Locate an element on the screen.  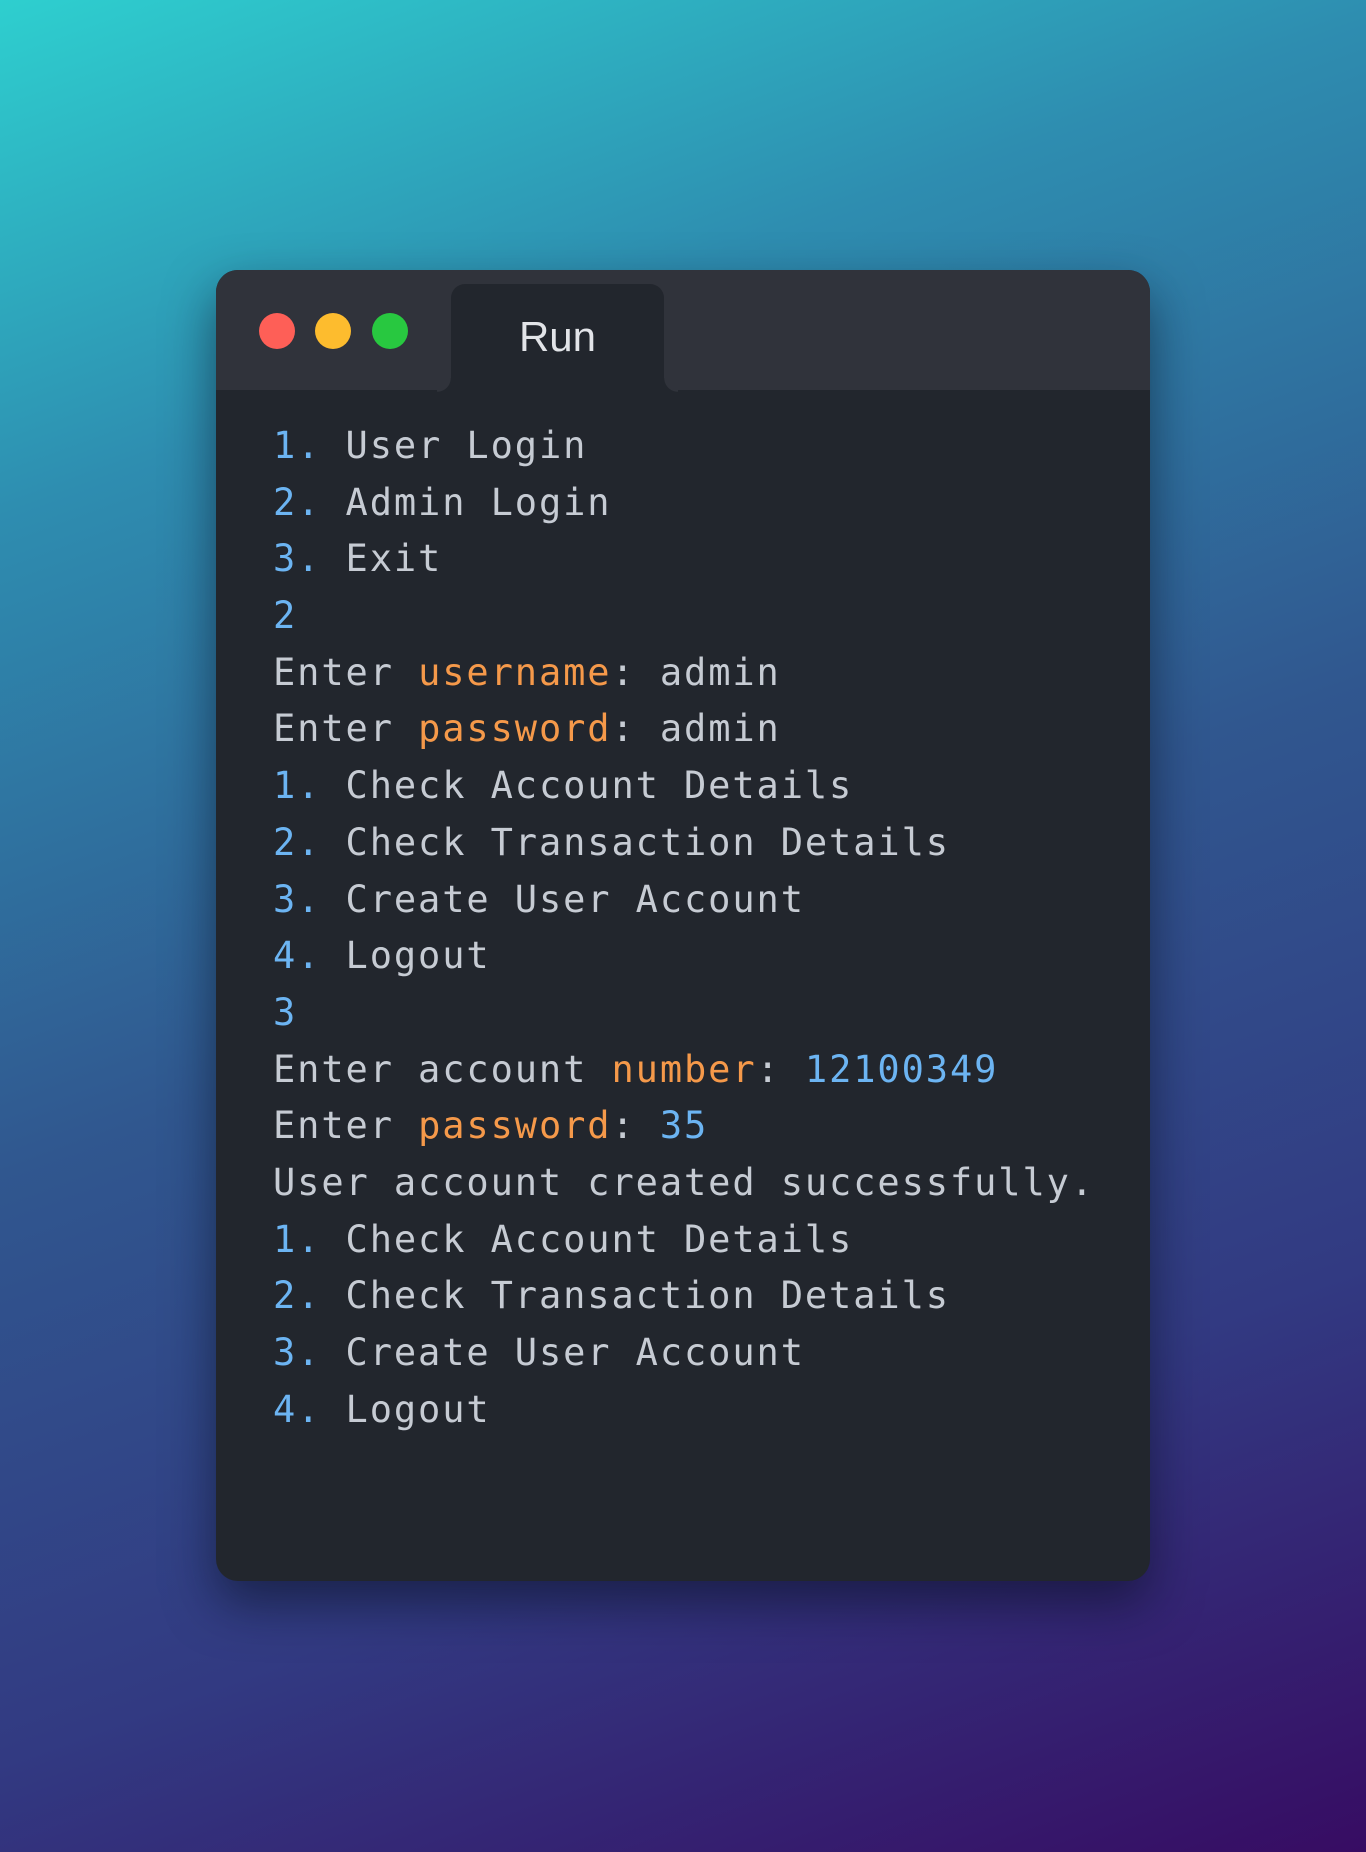
number-token: 12100349 is located at coordinates (901, 1069).